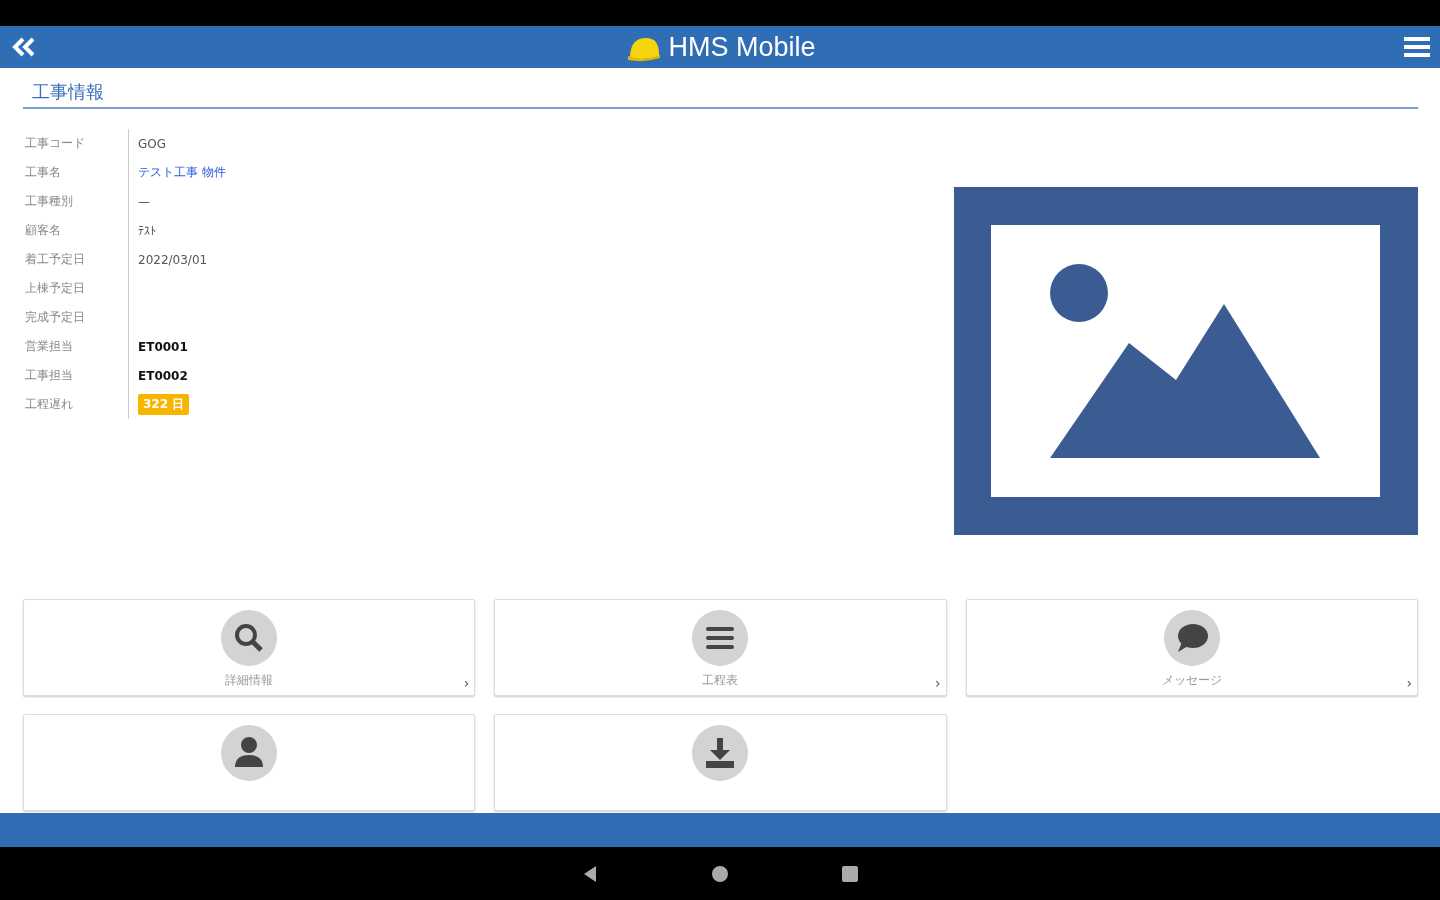 This screenshot has width=1440, height=900. Describe the element at coordinates (850, 873) in the screenshot. I see `recents-nav-icon` at that location.